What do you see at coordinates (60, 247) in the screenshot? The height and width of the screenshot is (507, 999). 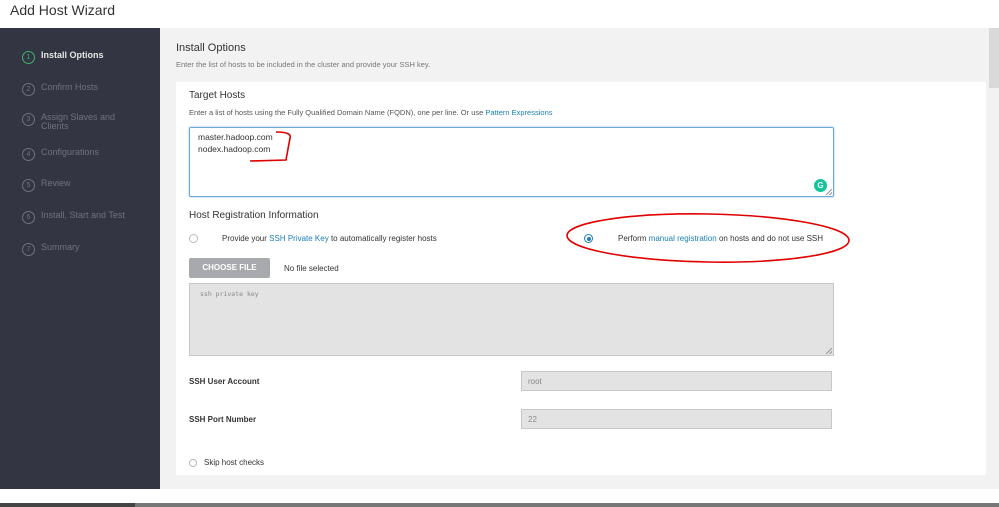 I see `step-label: Summary` at bounding box center [60, 247].